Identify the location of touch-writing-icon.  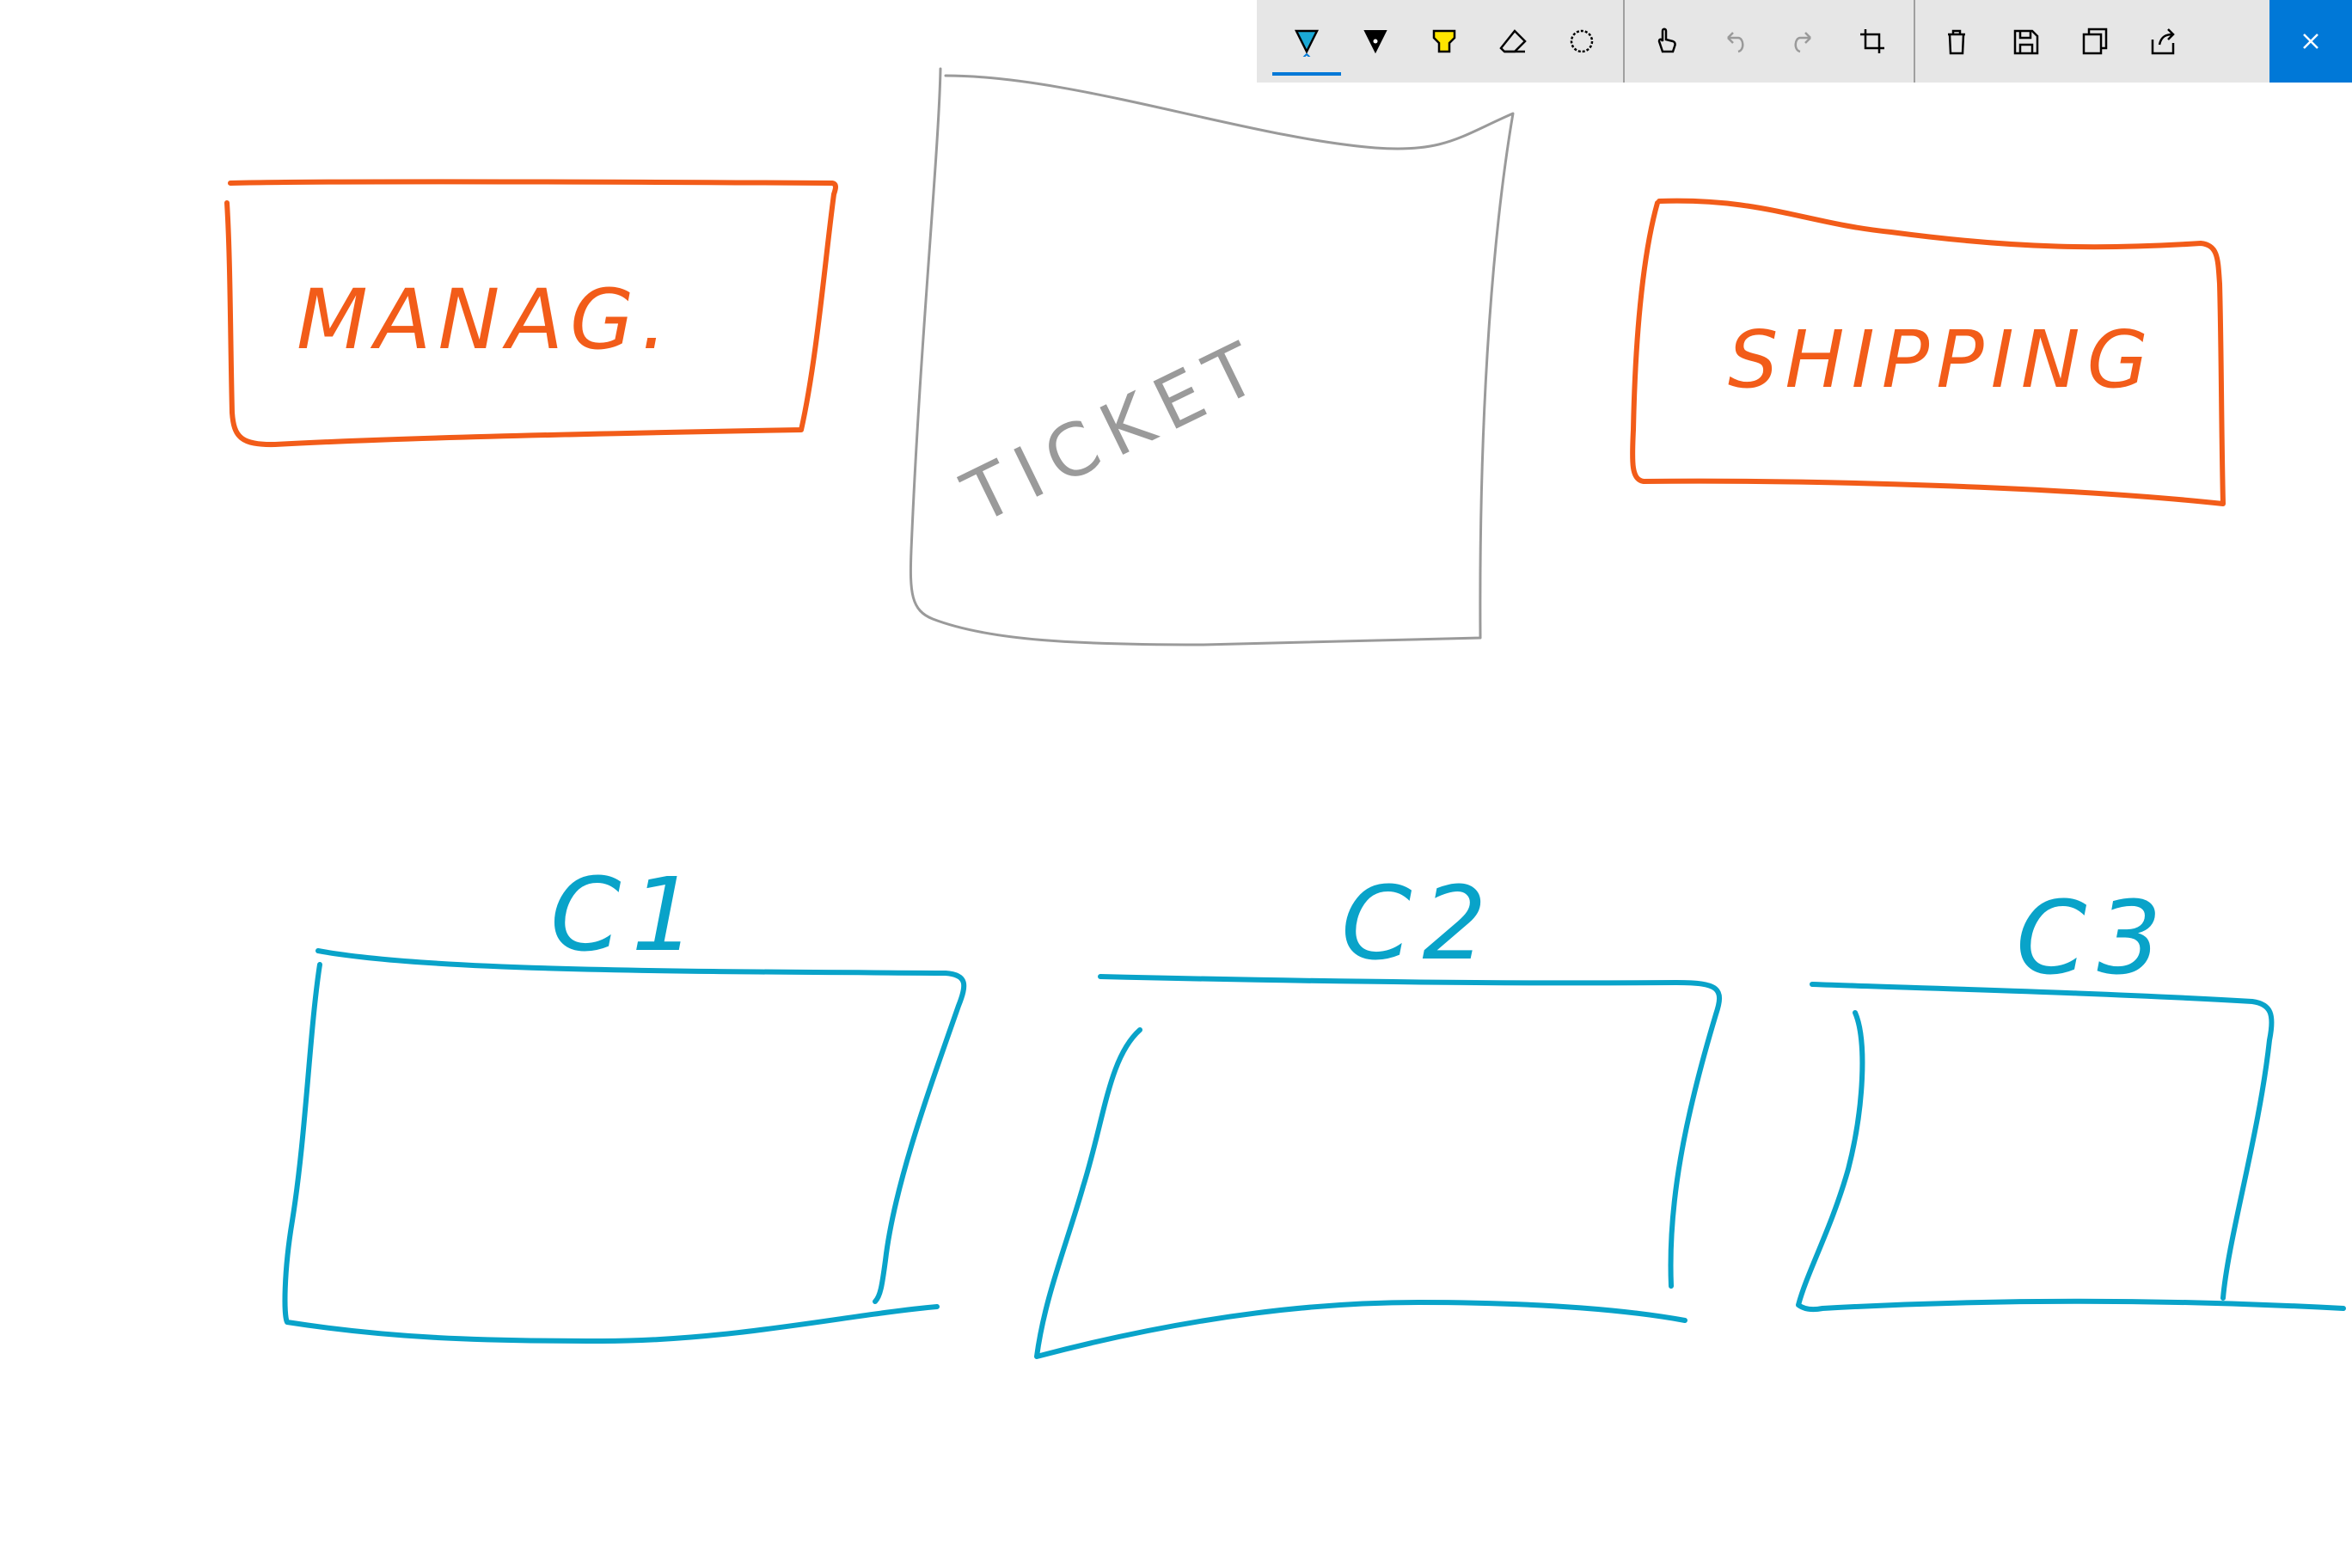
(1666, 41).